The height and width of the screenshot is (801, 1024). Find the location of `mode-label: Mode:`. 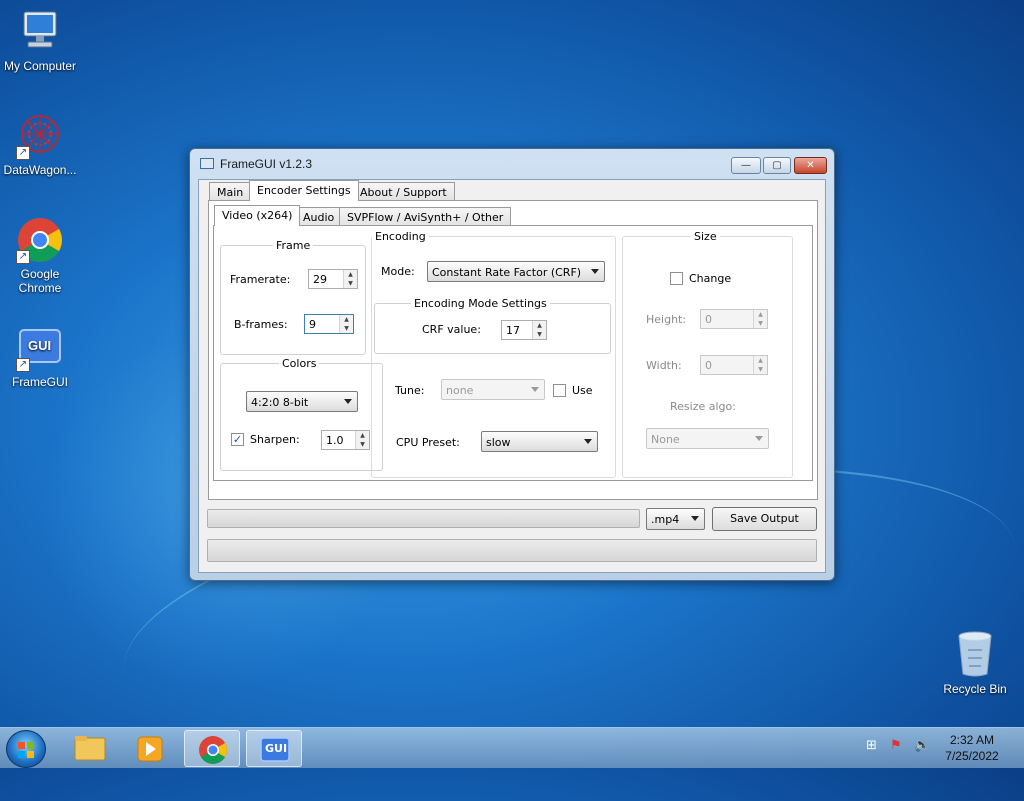

mode-label: Mode: is located at coordinates (398, 271).